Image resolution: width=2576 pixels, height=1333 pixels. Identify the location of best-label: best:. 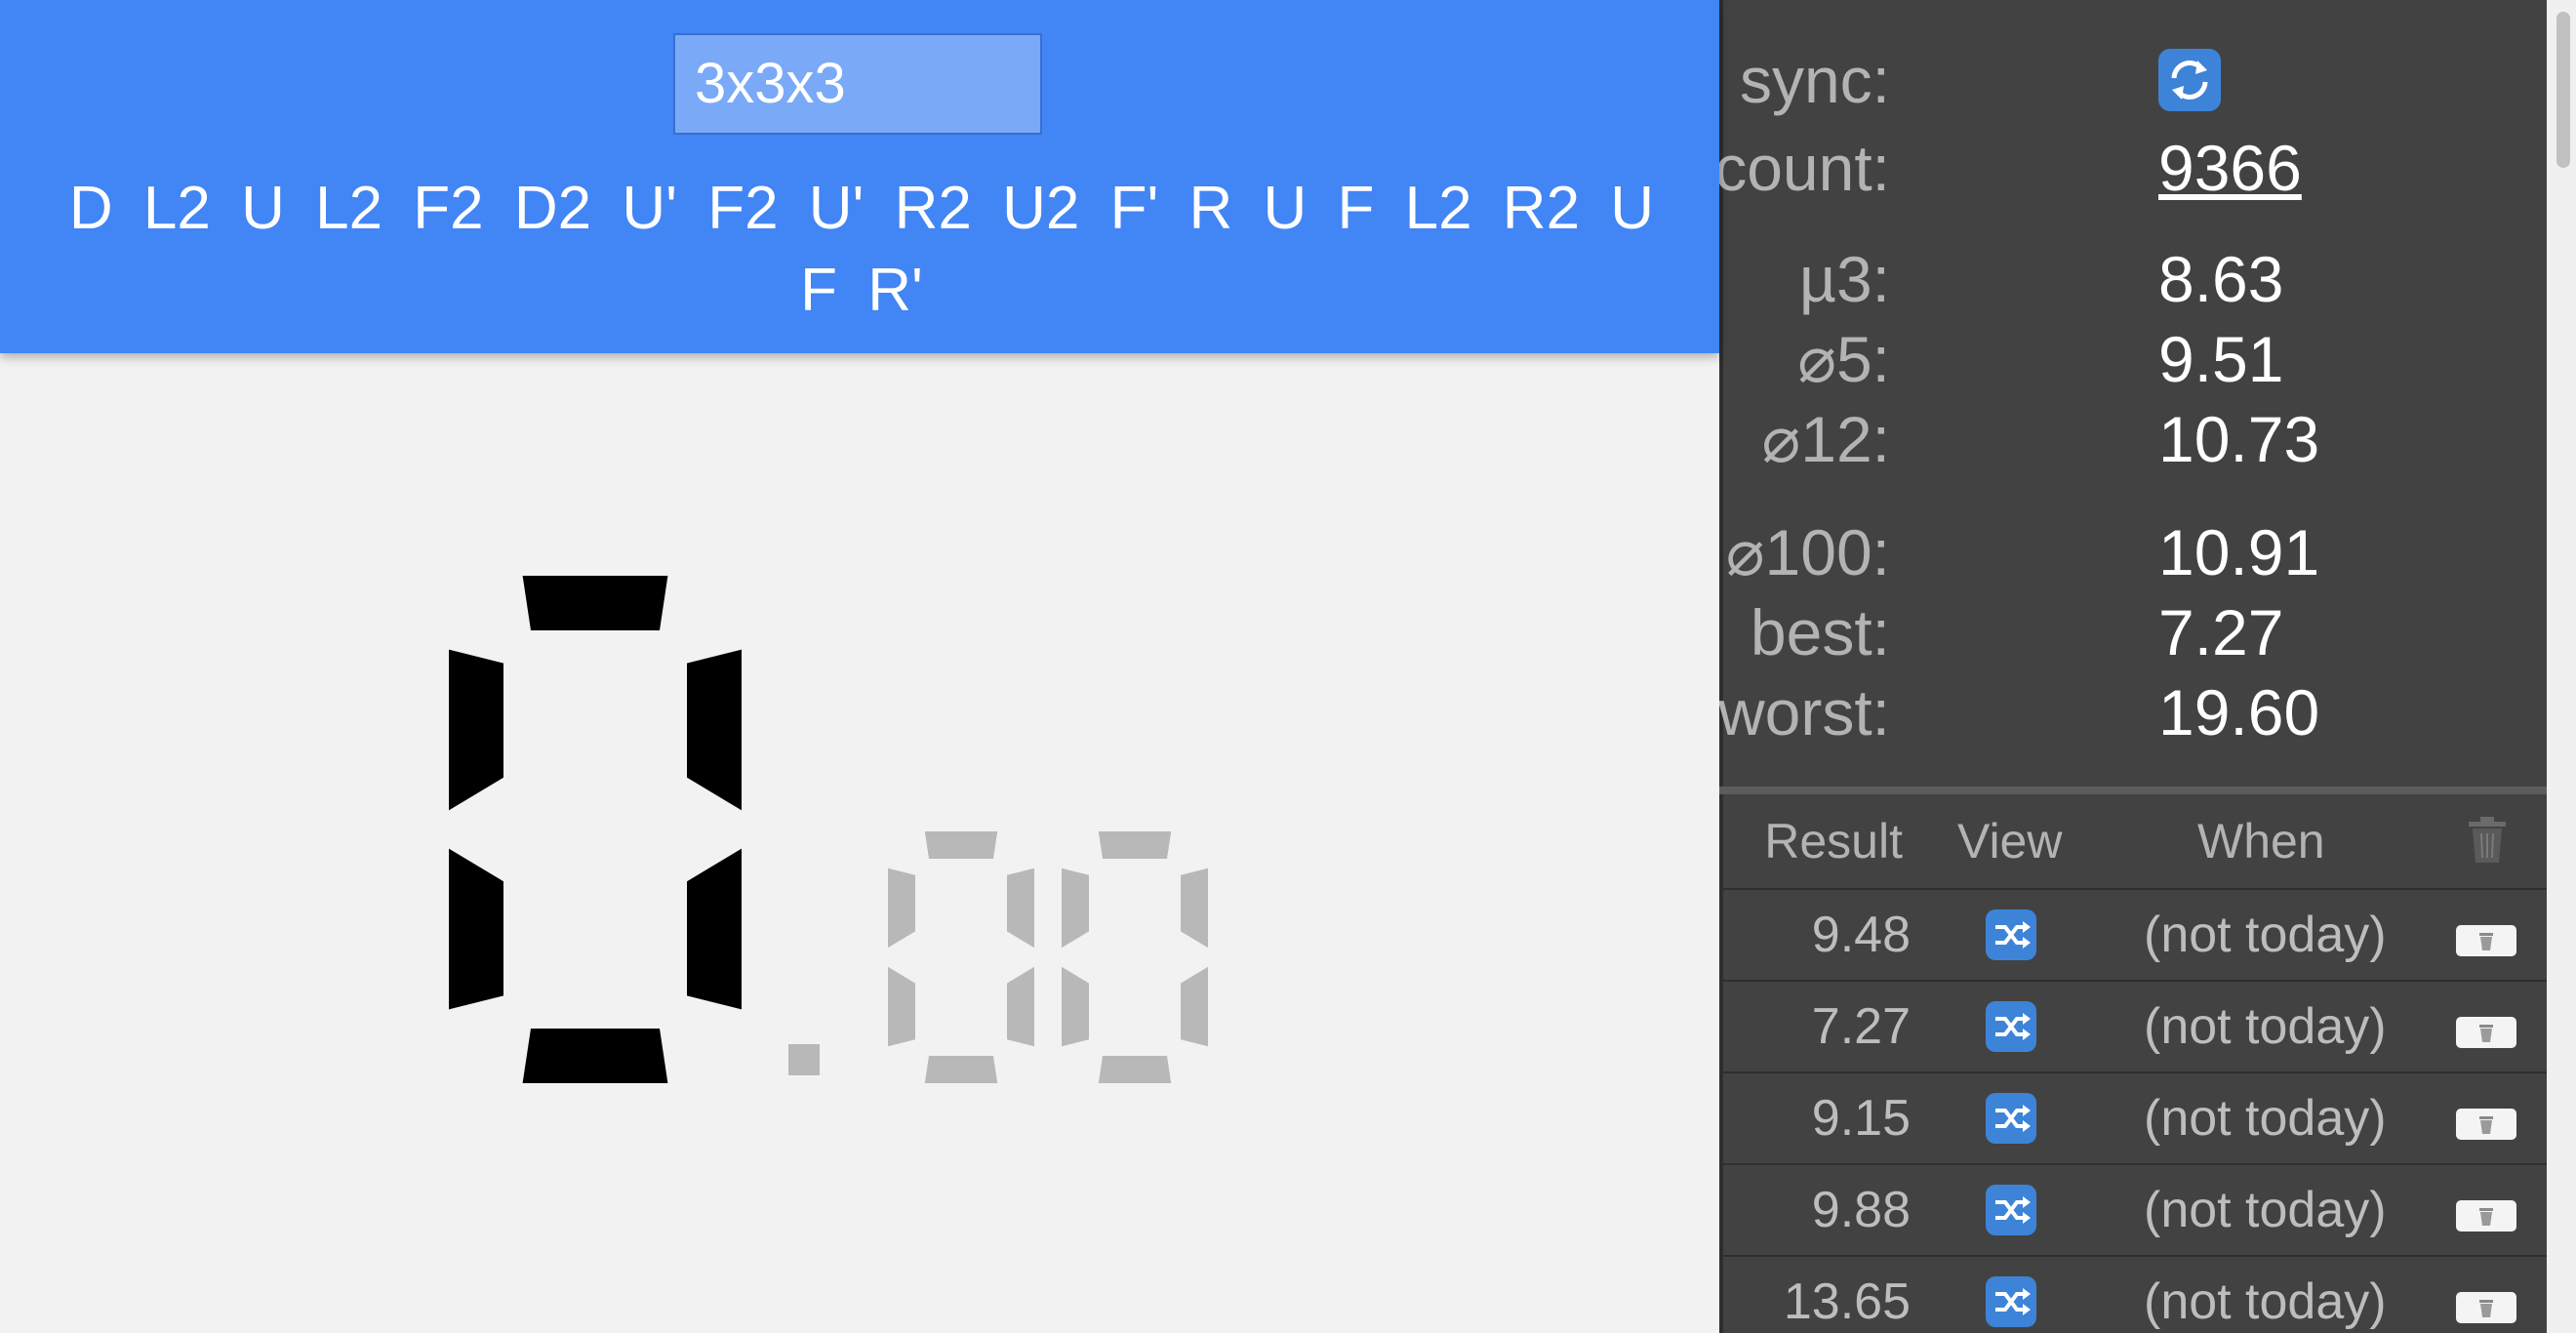
(1820, 632).